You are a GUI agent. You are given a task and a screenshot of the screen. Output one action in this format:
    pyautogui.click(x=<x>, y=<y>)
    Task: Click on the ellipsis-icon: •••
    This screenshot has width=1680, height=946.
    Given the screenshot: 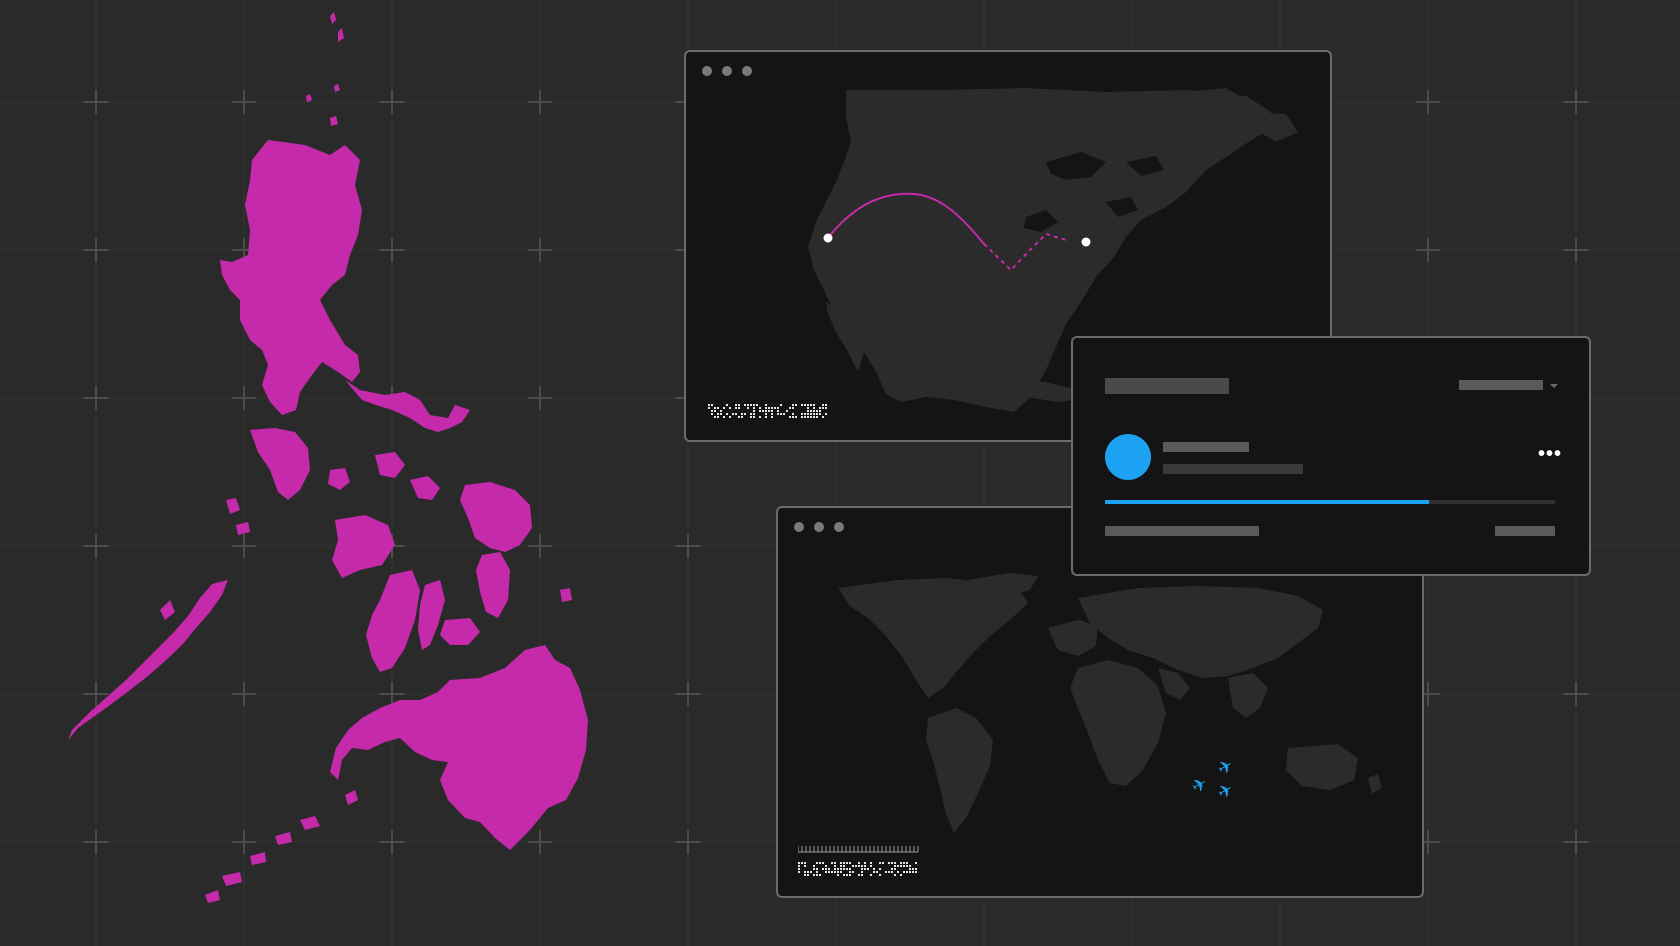 What is the action you would take?
    pyautogui.click(x=1550, y=454)
    